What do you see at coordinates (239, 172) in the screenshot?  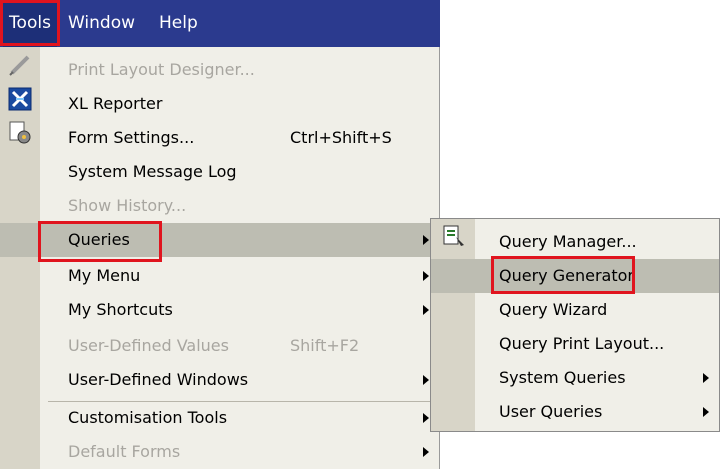 I see `menu-item-system-message-log: System Message Log` at bounding box center [239, 172].